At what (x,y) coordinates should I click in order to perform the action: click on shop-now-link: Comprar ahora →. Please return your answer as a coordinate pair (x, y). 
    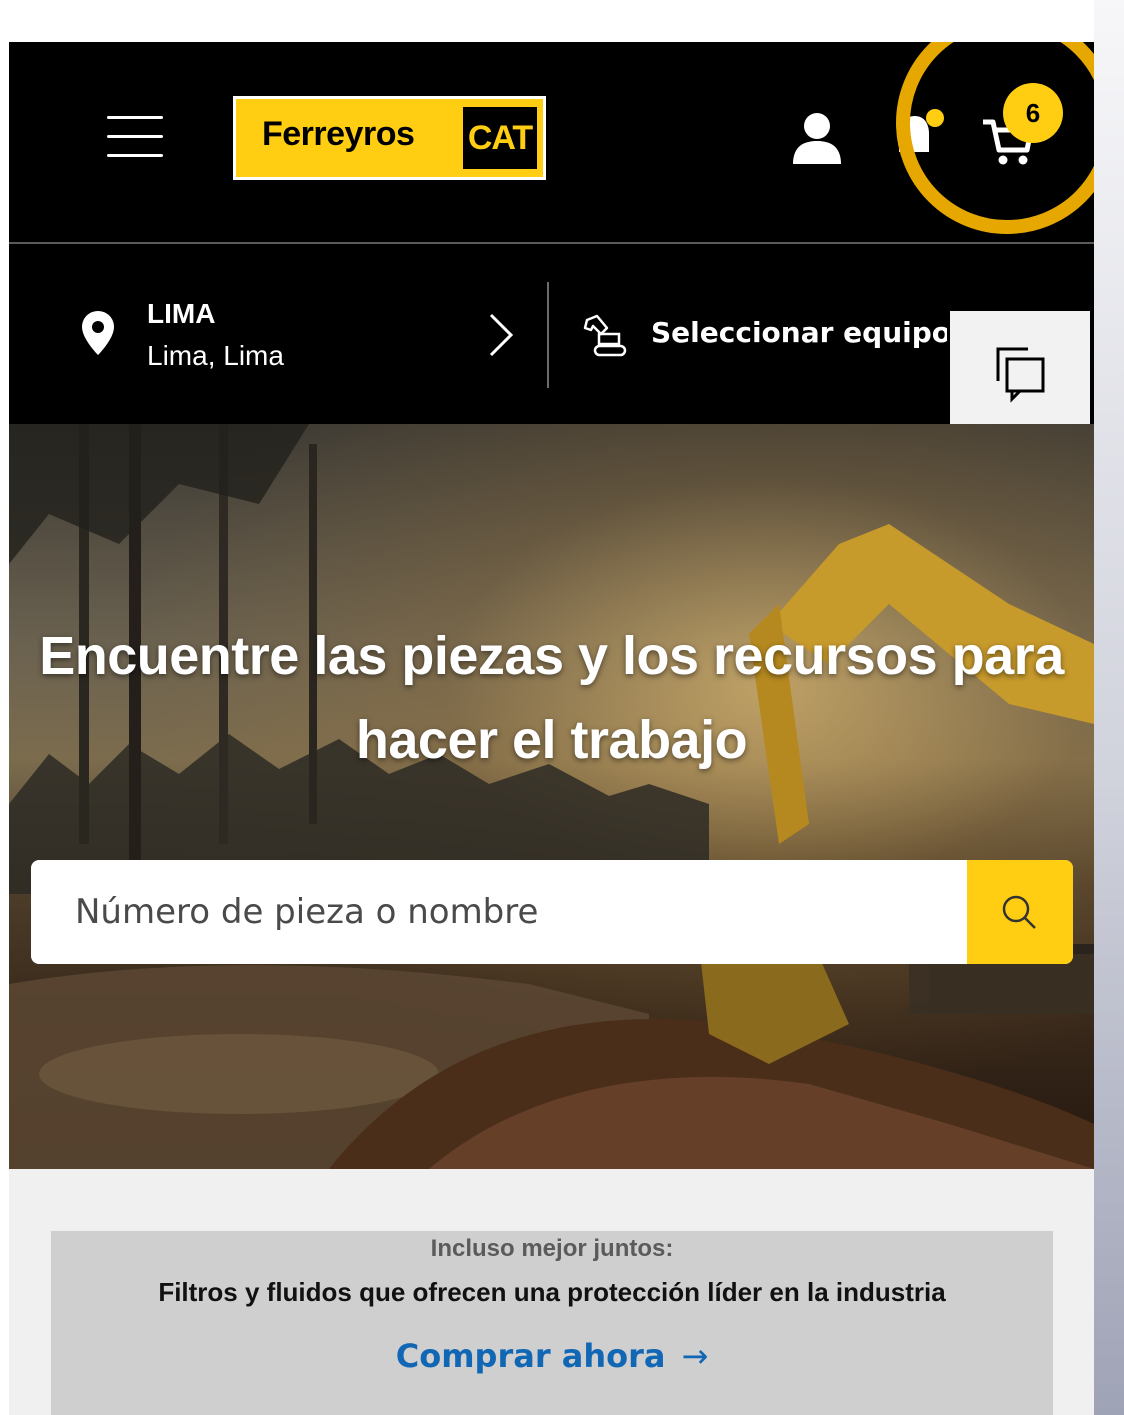
    Looking at the image, I should click on (552, 1356).